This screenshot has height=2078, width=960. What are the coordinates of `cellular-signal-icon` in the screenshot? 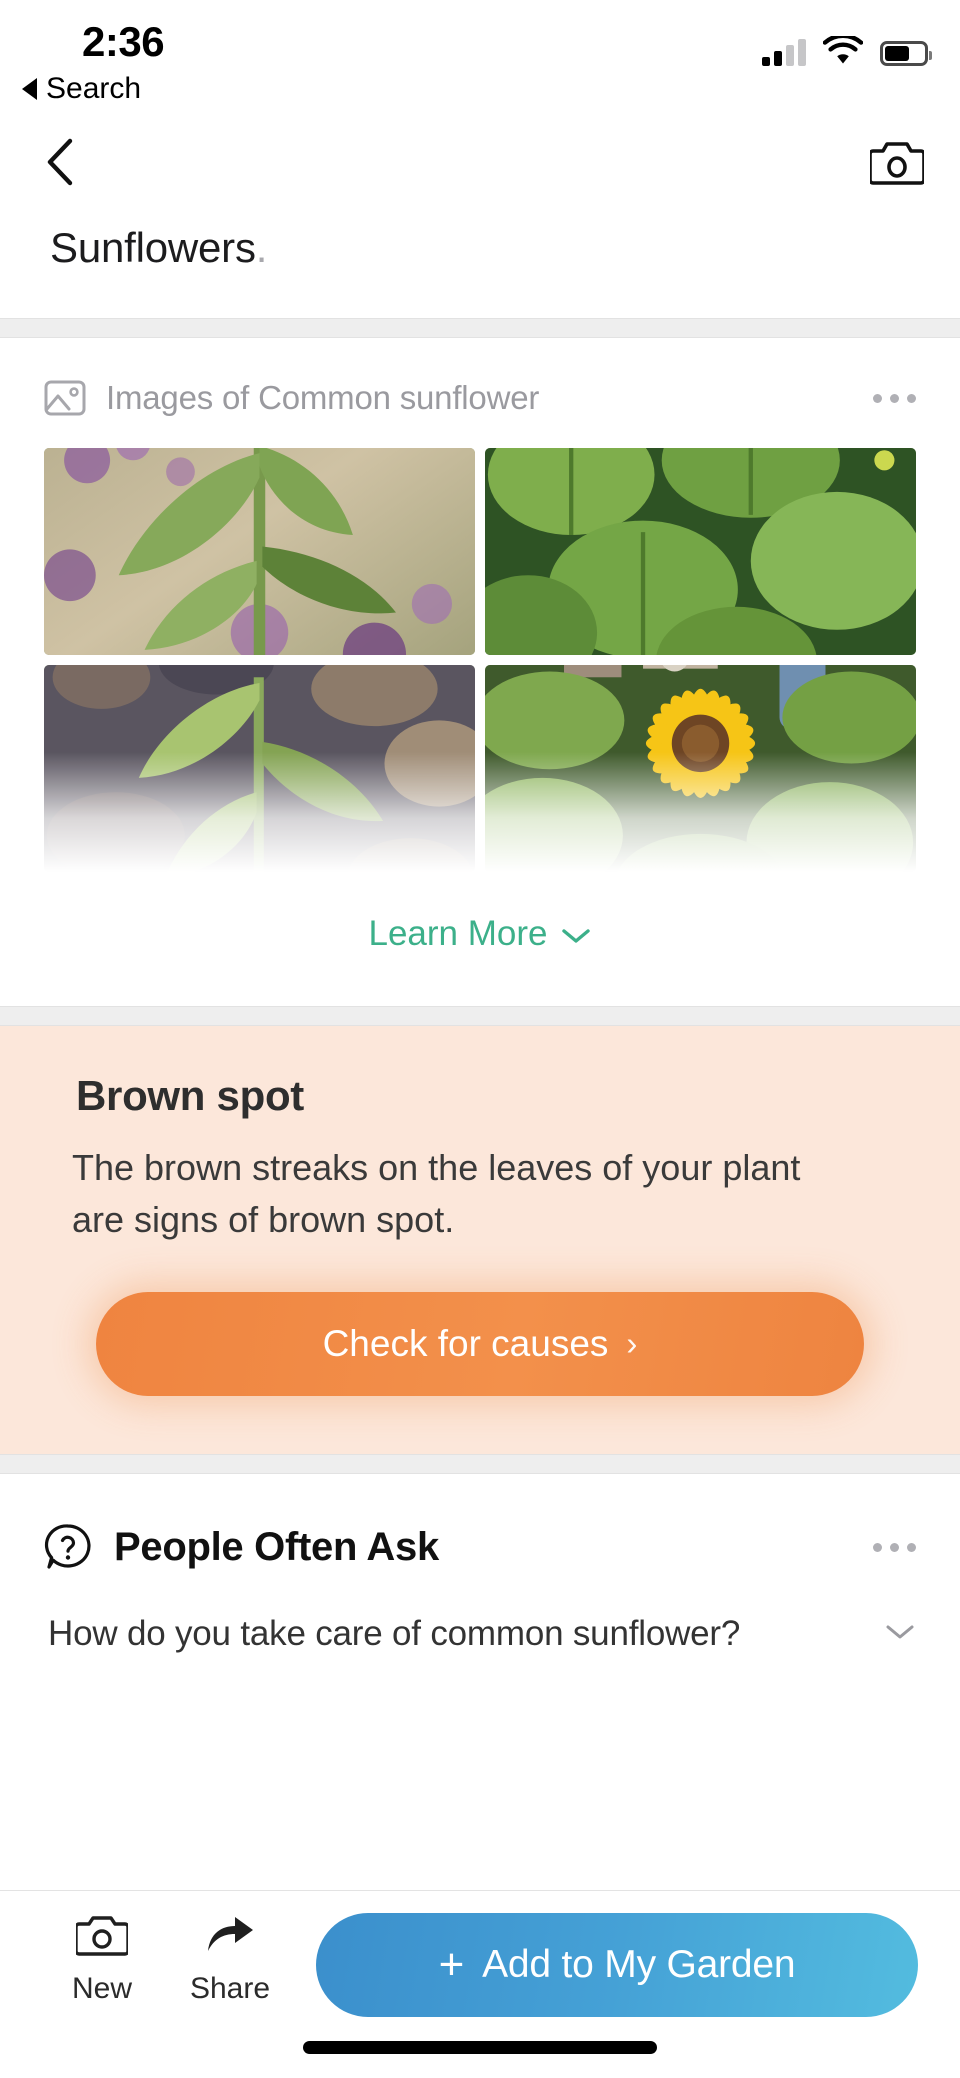 It's located at (784, 52).